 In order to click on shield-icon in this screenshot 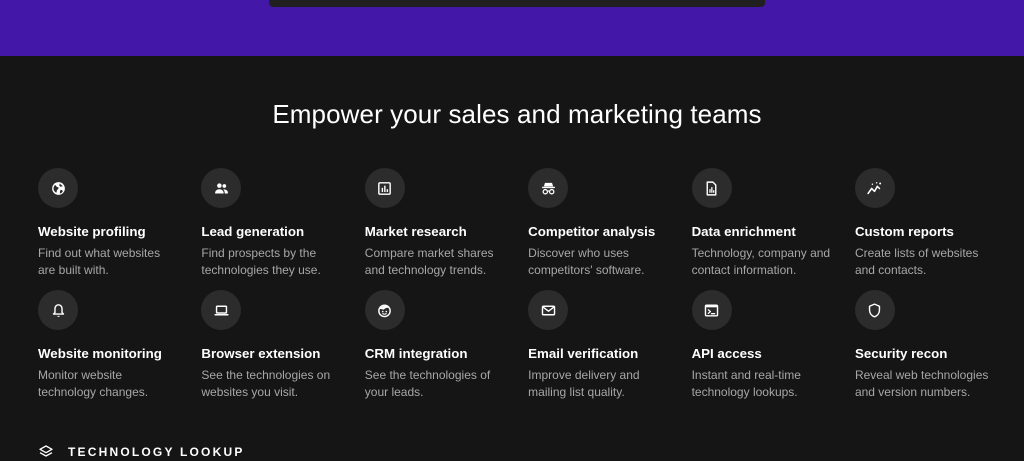, I will do `click(874, 310)`.